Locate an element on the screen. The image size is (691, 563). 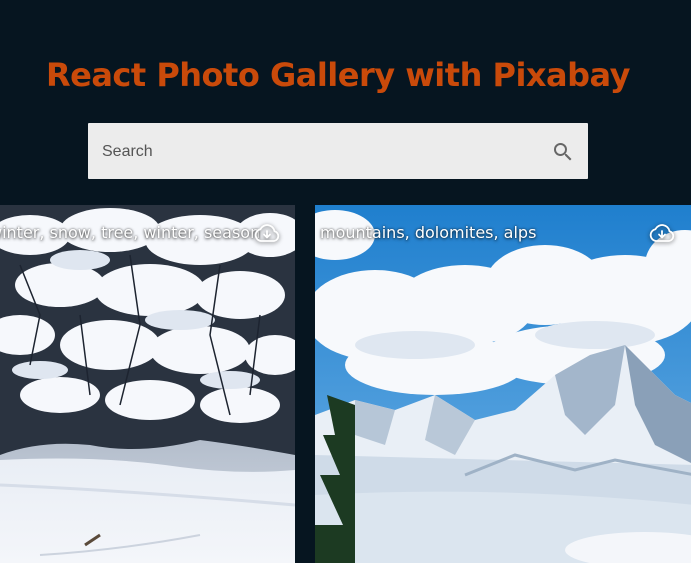
page-title: React Photo Gallery with Pixabay is located at coordinates (338, 75).